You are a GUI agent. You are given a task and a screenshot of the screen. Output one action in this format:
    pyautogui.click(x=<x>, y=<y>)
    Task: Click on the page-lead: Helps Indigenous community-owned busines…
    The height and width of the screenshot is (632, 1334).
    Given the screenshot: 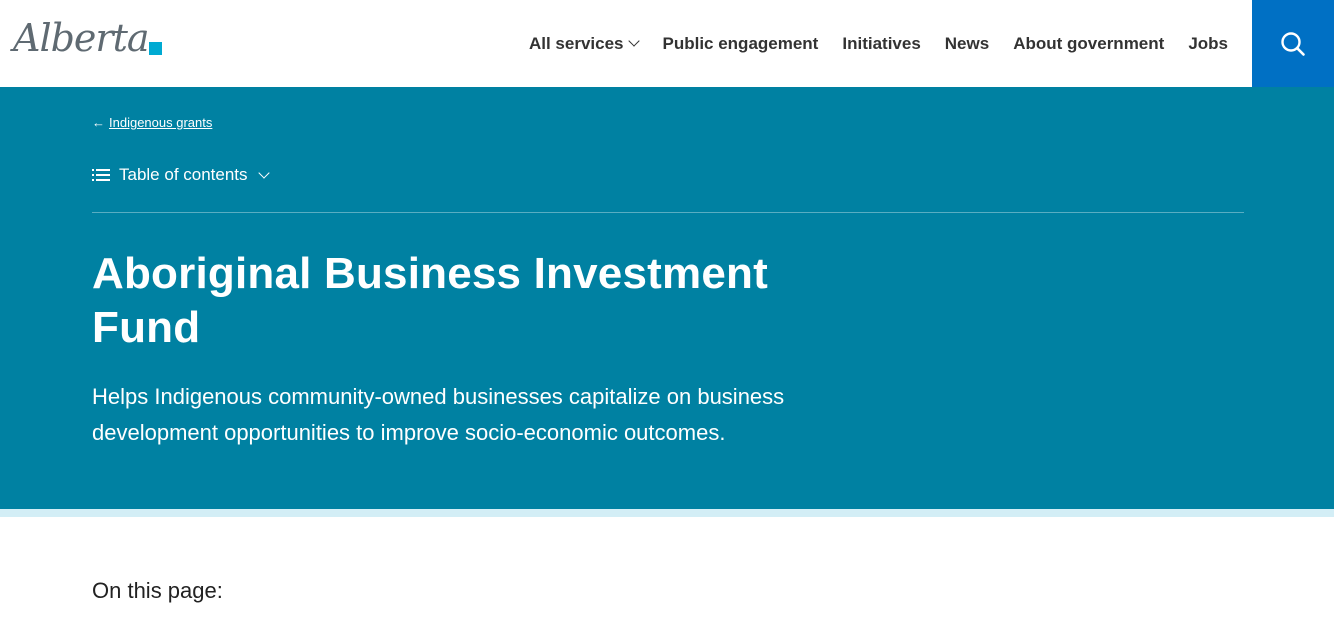 What is the action you would take?
    pyautogui.click(x=438, y=414)
    